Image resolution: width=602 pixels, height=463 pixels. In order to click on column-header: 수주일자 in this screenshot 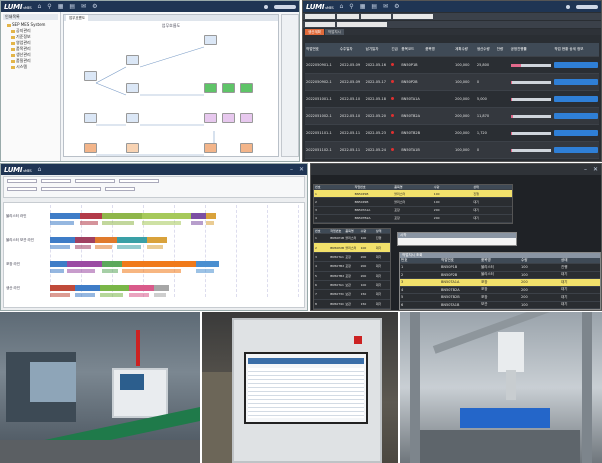, I will do `click(352, 49)`.